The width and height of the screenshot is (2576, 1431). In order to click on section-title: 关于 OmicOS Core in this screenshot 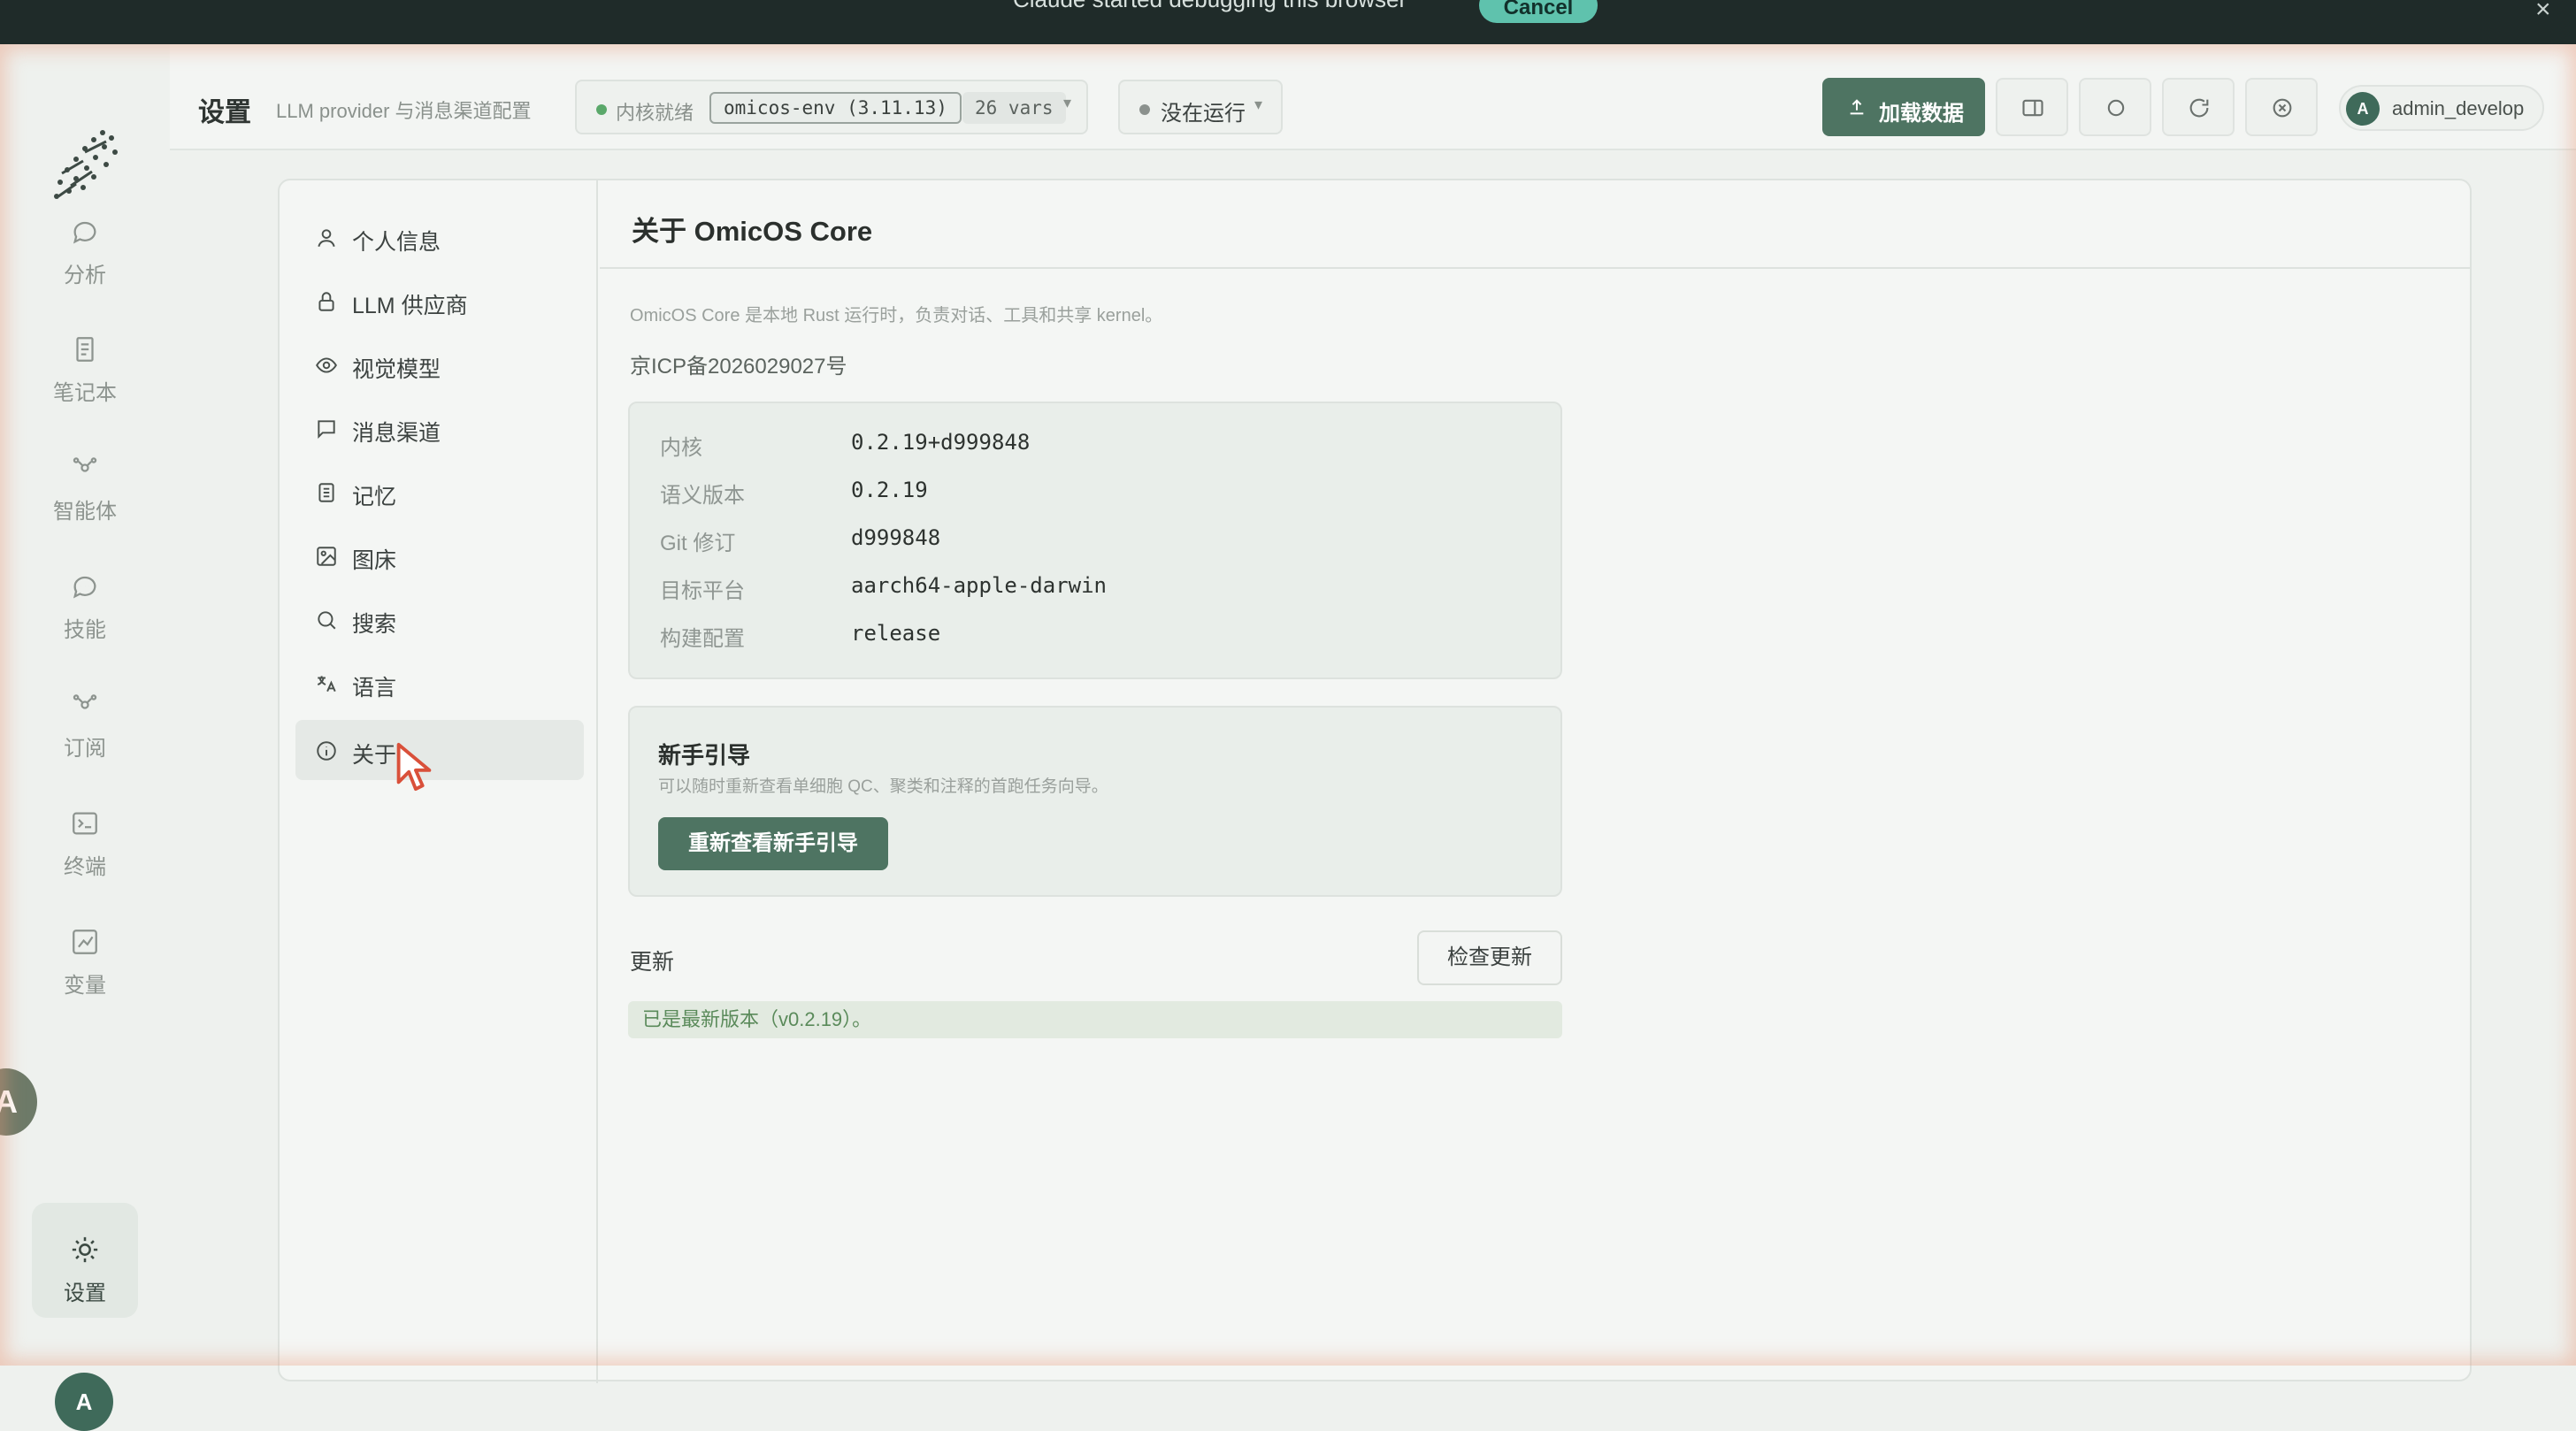, I will do `click(752, 232)`.